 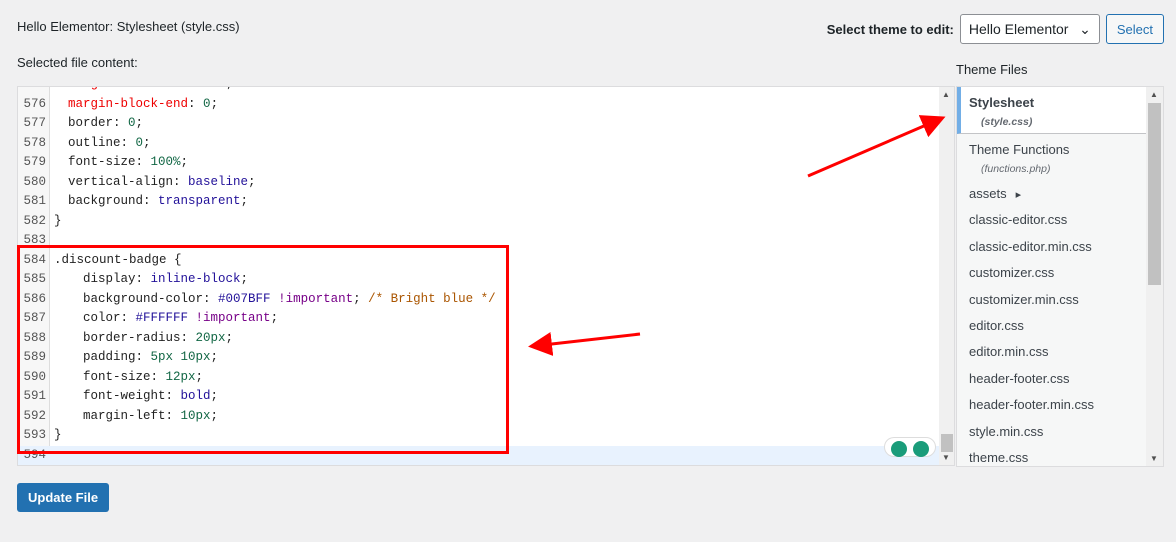 What do you see at coordinates (876, 146) in the screenshot?
I see `arrow-to-stylesheet` at bounding box center [876, 146].